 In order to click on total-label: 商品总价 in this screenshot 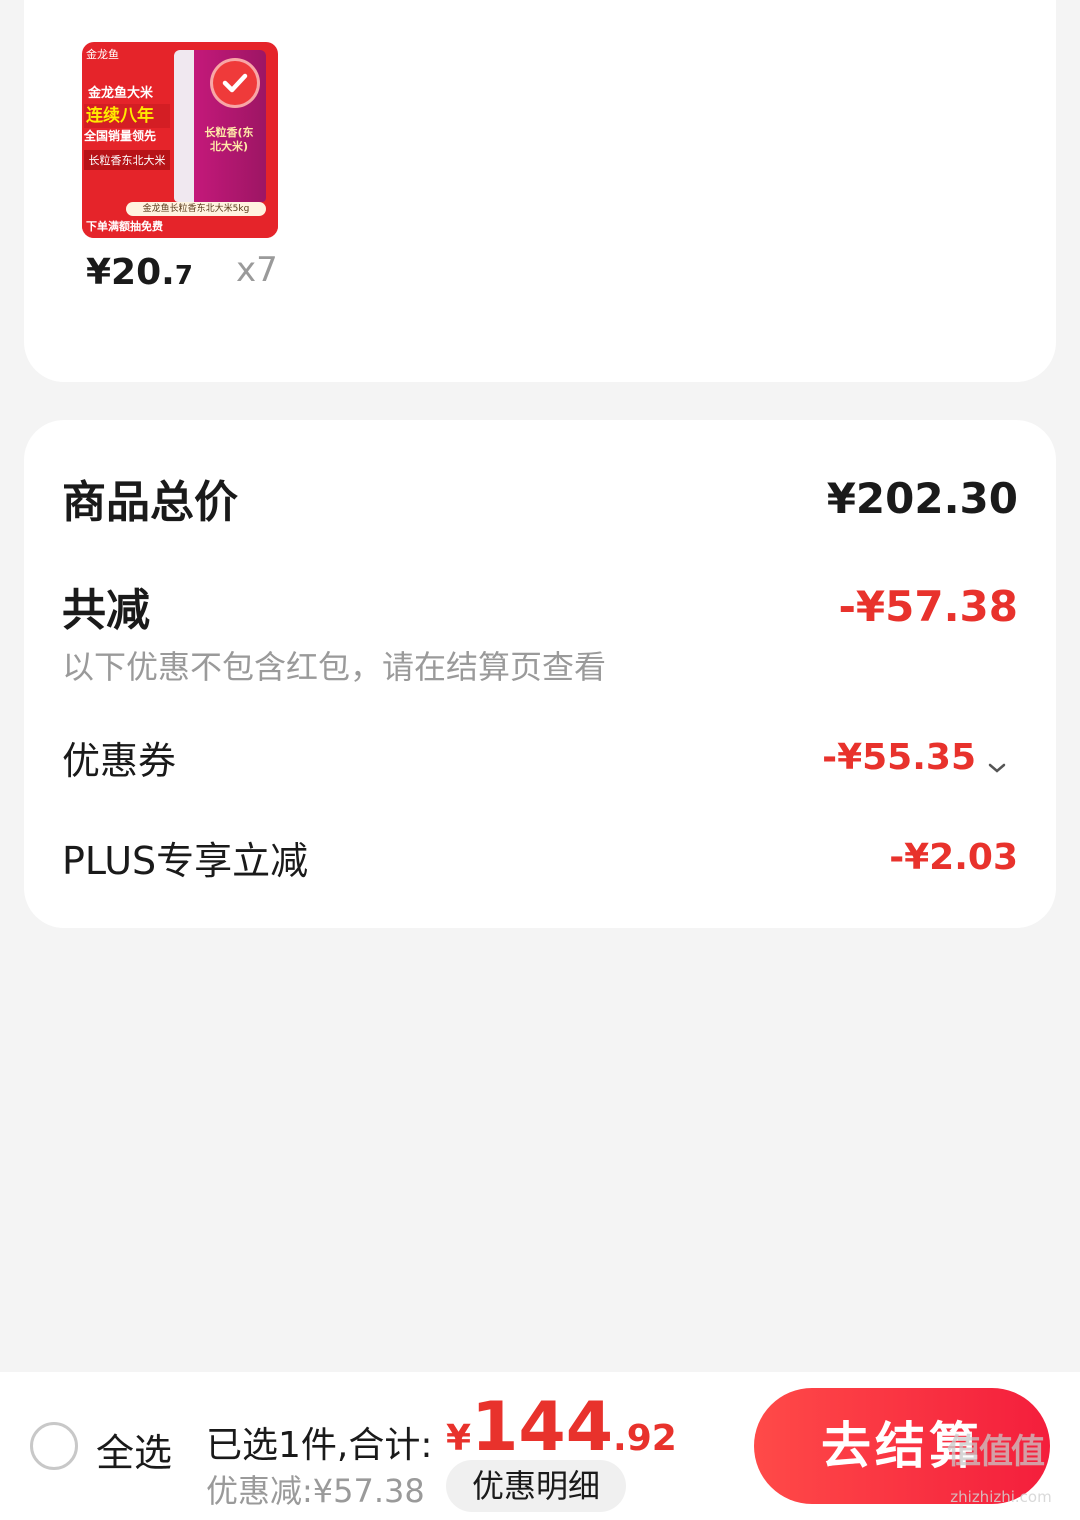, I will do `click(150, 502)`.